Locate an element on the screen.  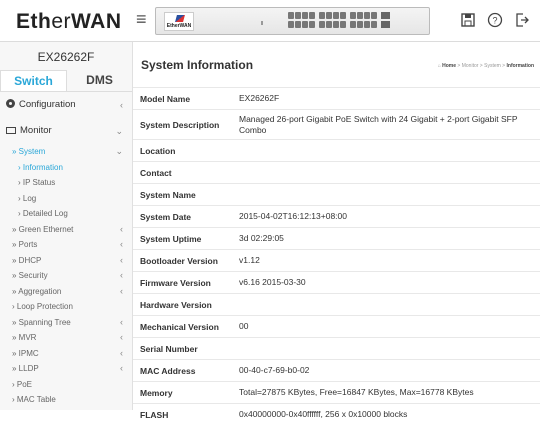
table-row: Contact is located at coordinates (336, 172).